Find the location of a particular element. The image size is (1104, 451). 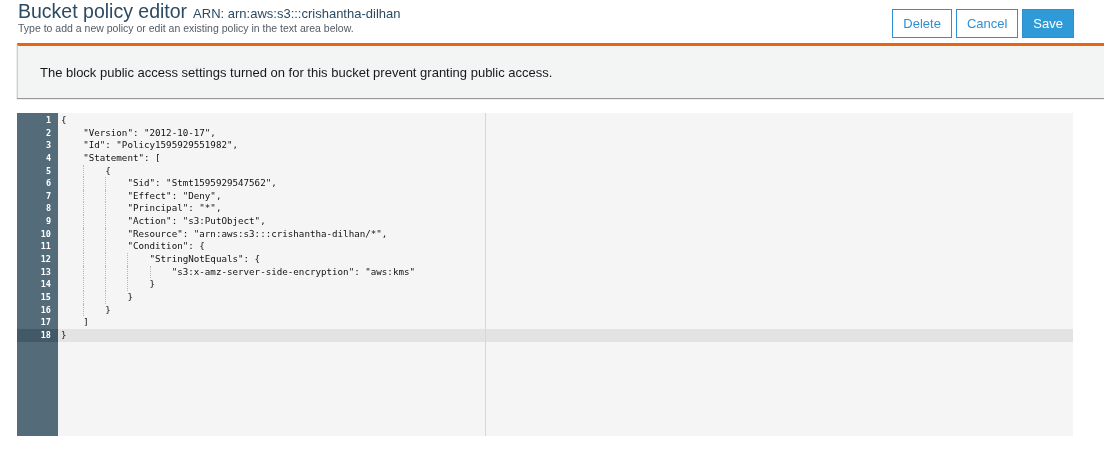

line-number: 1 is located at coordinates (48, 120).